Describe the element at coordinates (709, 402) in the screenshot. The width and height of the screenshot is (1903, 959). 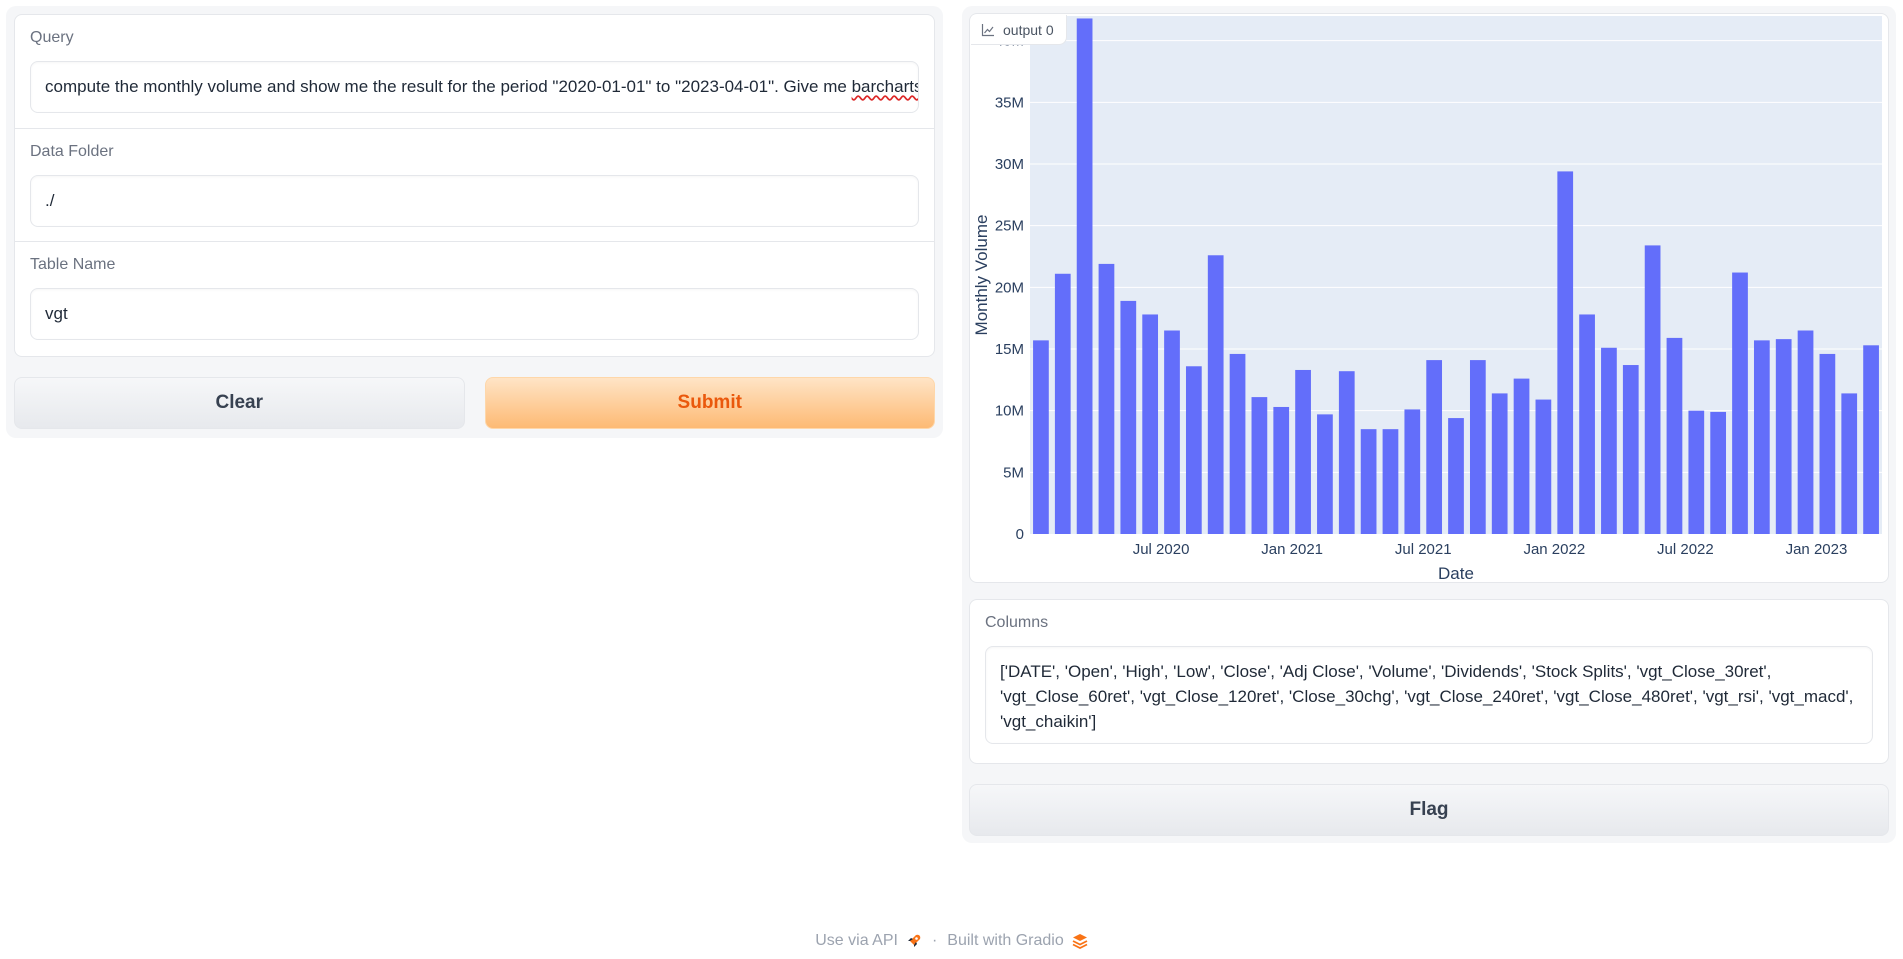
I see `submit-button: Submit` at that location.